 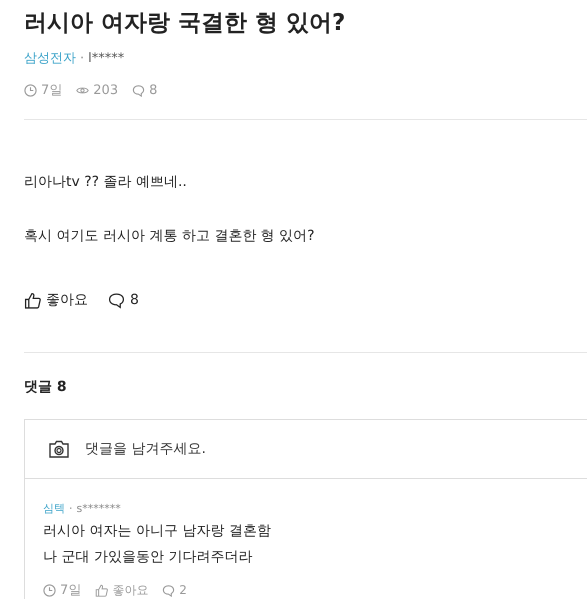 What do you see at coordinates (153, 90) in the screenshot?
I see `comment-count: 8` at bounding box center [153, 90].